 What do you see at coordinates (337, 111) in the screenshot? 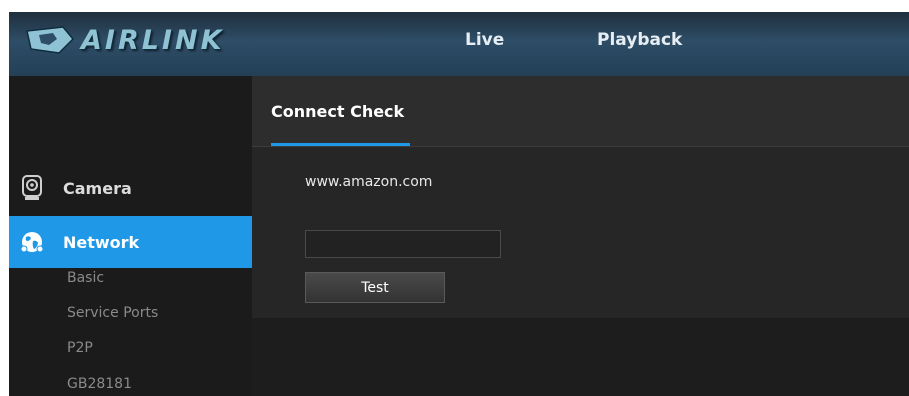
I see `tab-connect-check: Connect Check` at bounding box center [337, 111].